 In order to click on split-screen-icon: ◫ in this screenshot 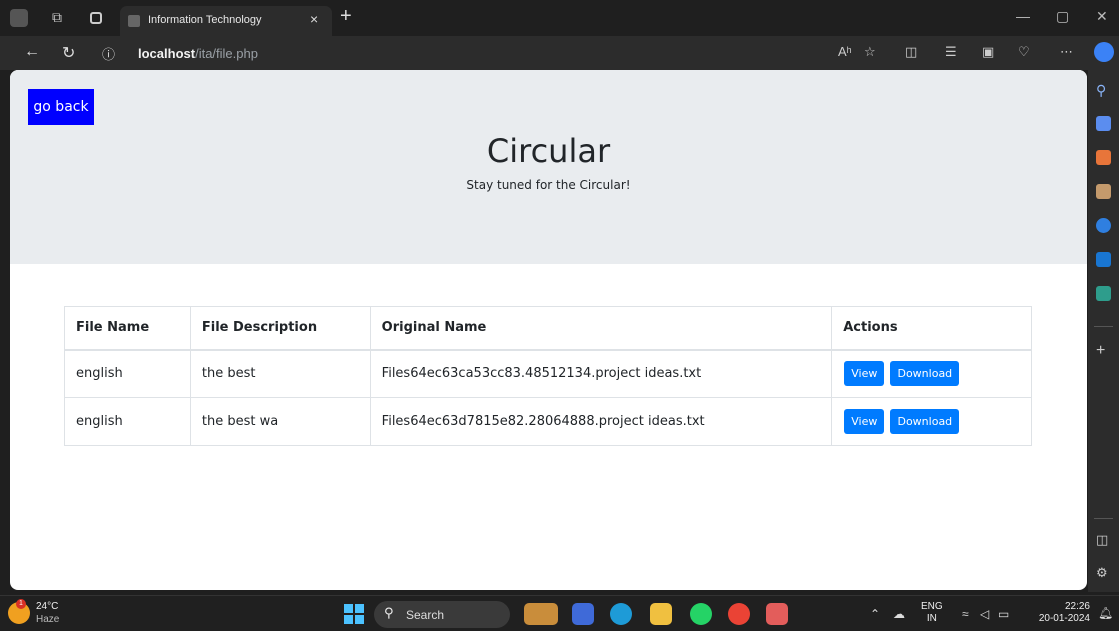, I will do `click(911, 52)`.